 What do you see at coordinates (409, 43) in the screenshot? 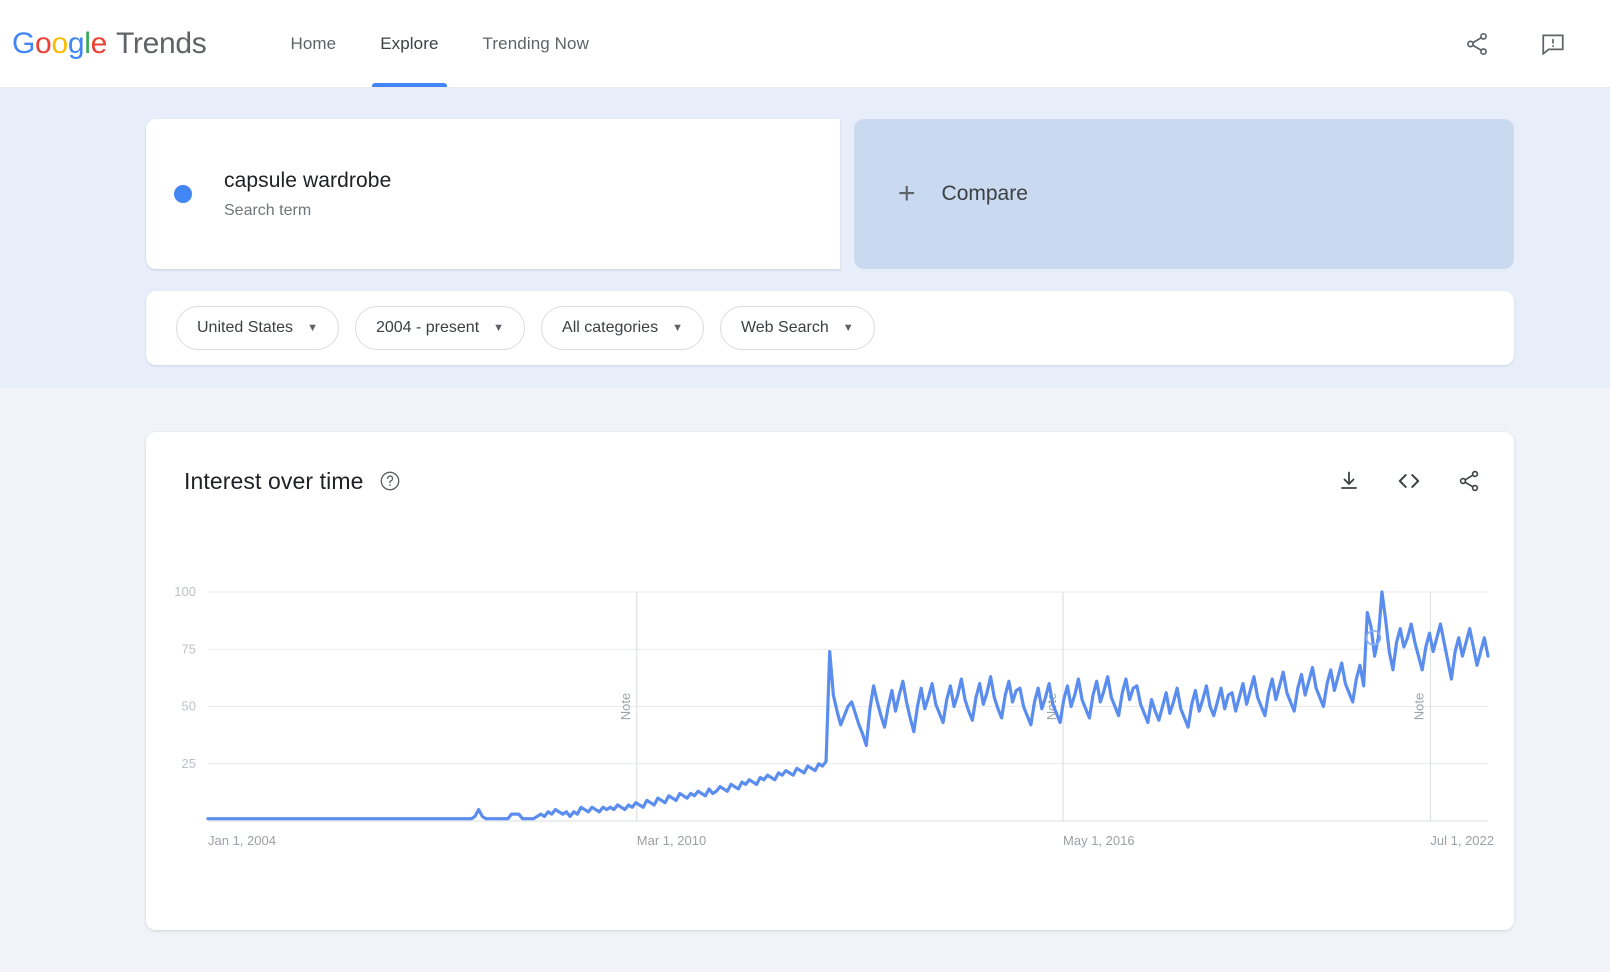
I see `nav-item-explore: Explore` at bounding box center [409, 43].